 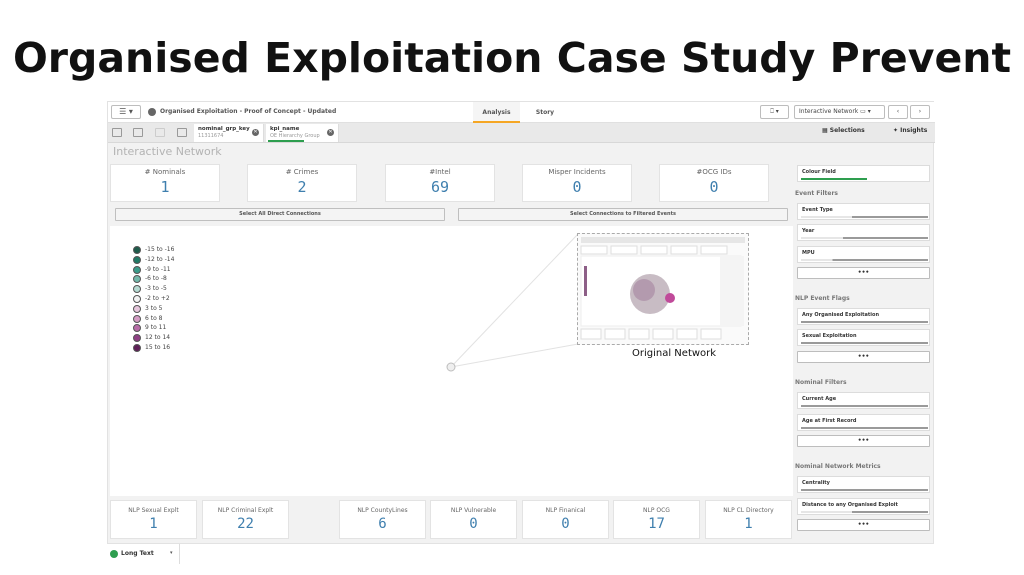 I want to click on step-forward-icon, so click(x=160, y=132).